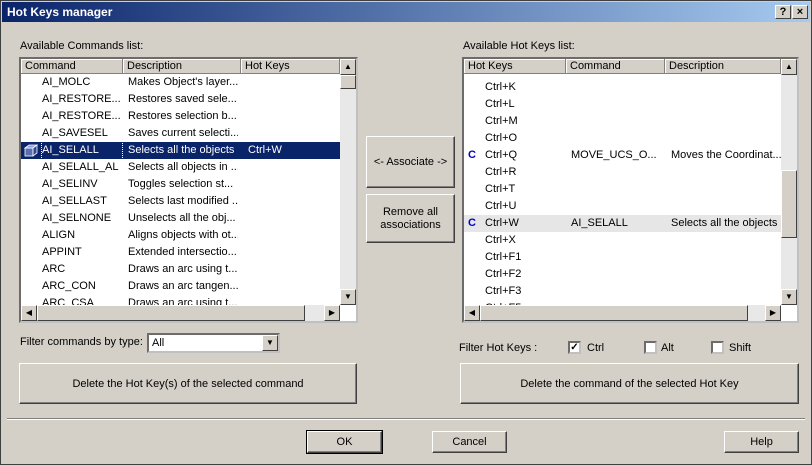 The image size is (812, 465). I want to click on hotkey-row: Ctrl+L, so click(622, 104).